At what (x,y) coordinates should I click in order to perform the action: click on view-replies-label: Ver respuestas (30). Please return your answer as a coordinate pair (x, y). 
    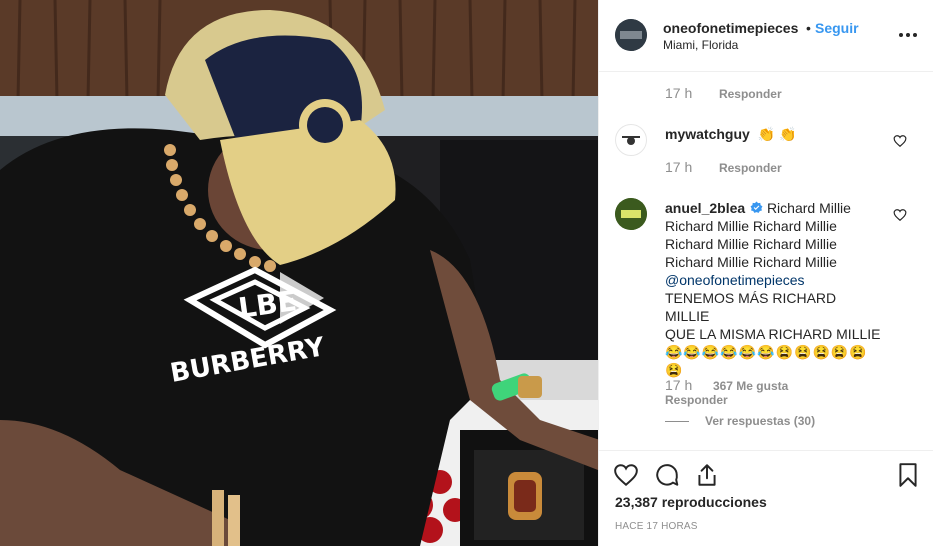
    Looking at the image, I should click on (760, 421).